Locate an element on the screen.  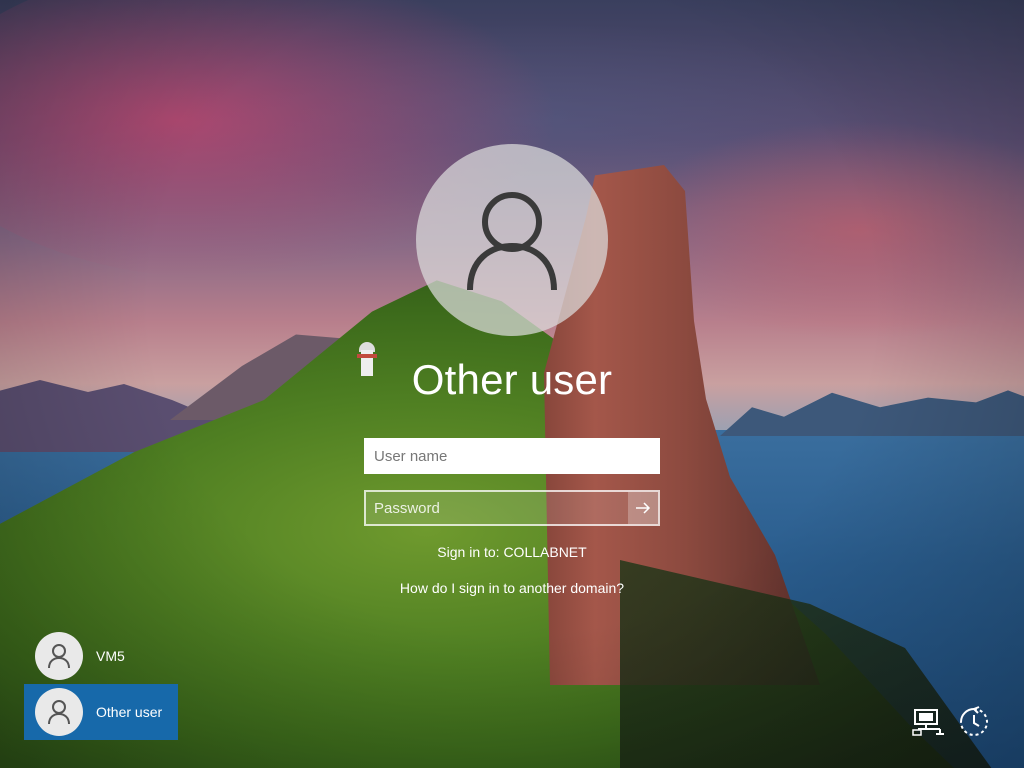
network-button is located at coordinates (928, 722).